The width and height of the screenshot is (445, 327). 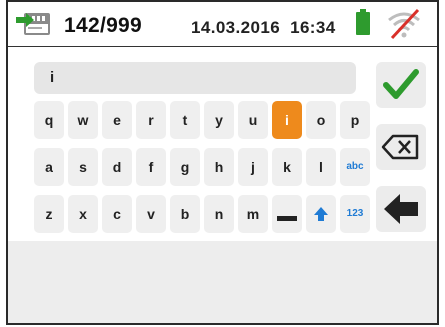 I want to click on key-t: t, so click(x=185, y=120).